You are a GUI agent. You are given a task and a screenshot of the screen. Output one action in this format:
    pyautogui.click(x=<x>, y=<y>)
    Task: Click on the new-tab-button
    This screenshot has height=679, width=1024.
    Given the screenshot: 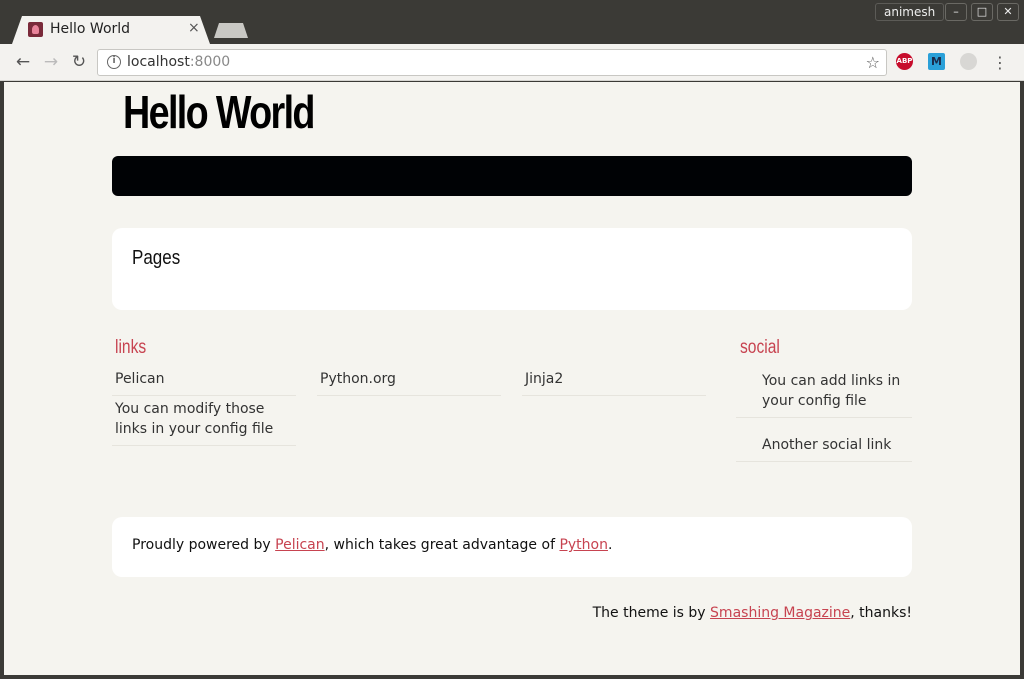 What is the action you would take?
    pyautogui.click(x=231, y=30)
    